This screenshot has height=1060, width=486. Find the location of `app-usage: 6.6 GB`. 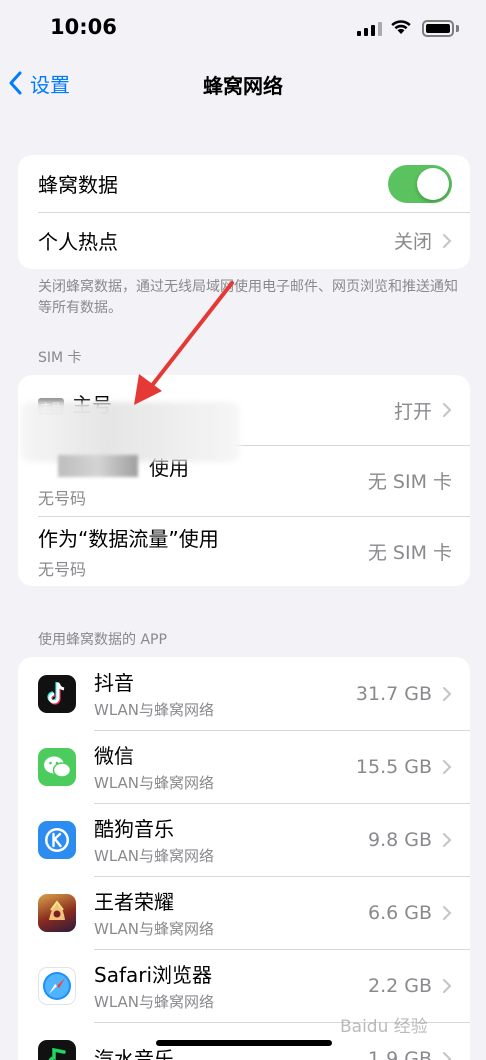

app-usage: 6.6 GB is located at coordinates (399, 912).